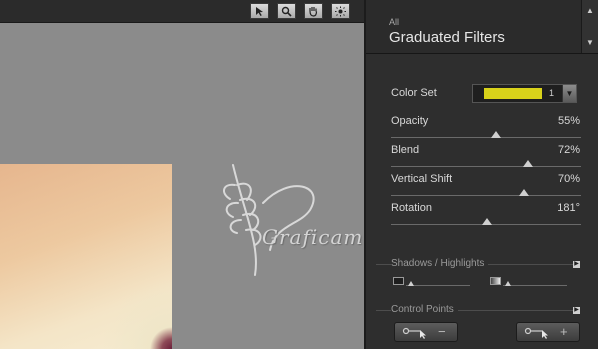  Describe the element at coordinates (495, 281) in the screenshot. I see `highlights-swatch` at that location.